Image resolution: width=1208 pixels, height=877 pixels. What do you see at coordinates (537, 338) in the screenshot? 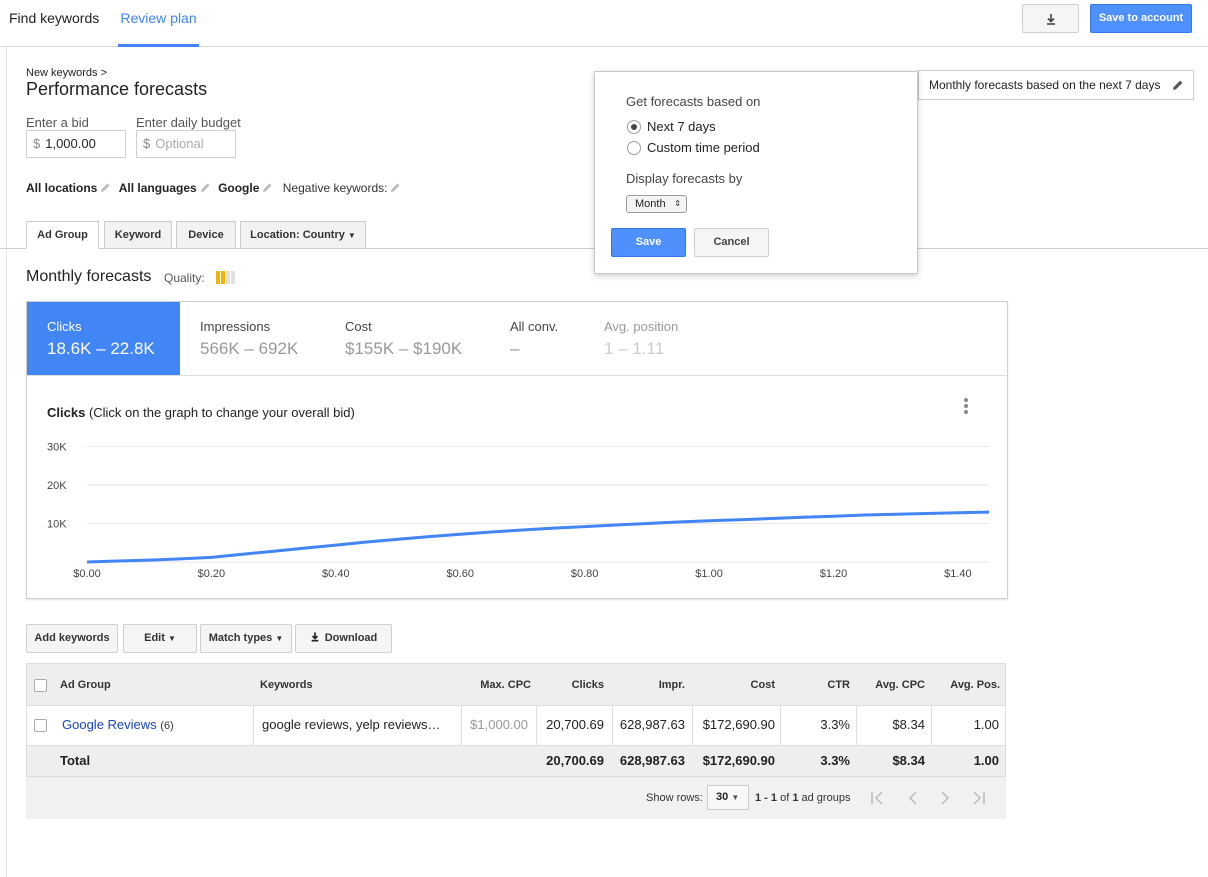
I see `metric-all-conv: All conv. –` at bounding box center [537, 338].